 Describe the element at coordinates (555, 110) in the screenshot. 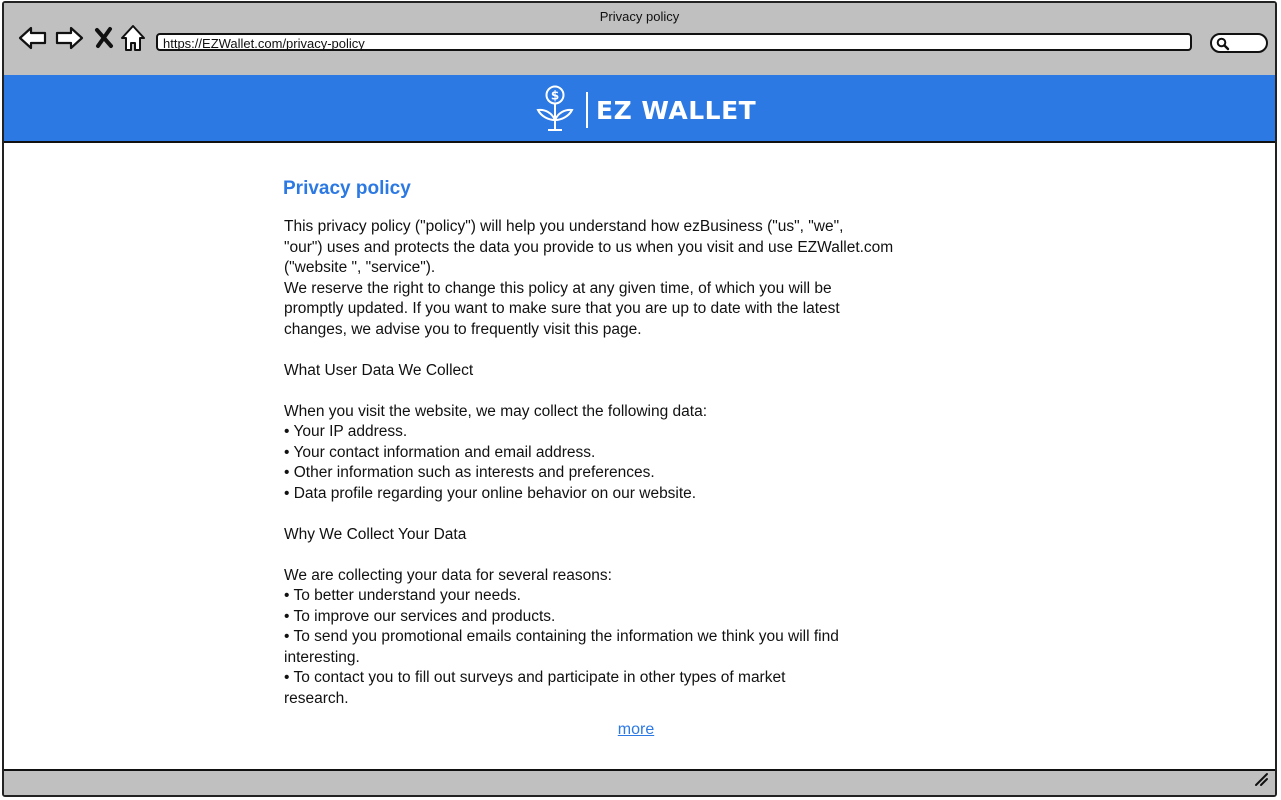

I see `money-plant-icon: $` at that location.